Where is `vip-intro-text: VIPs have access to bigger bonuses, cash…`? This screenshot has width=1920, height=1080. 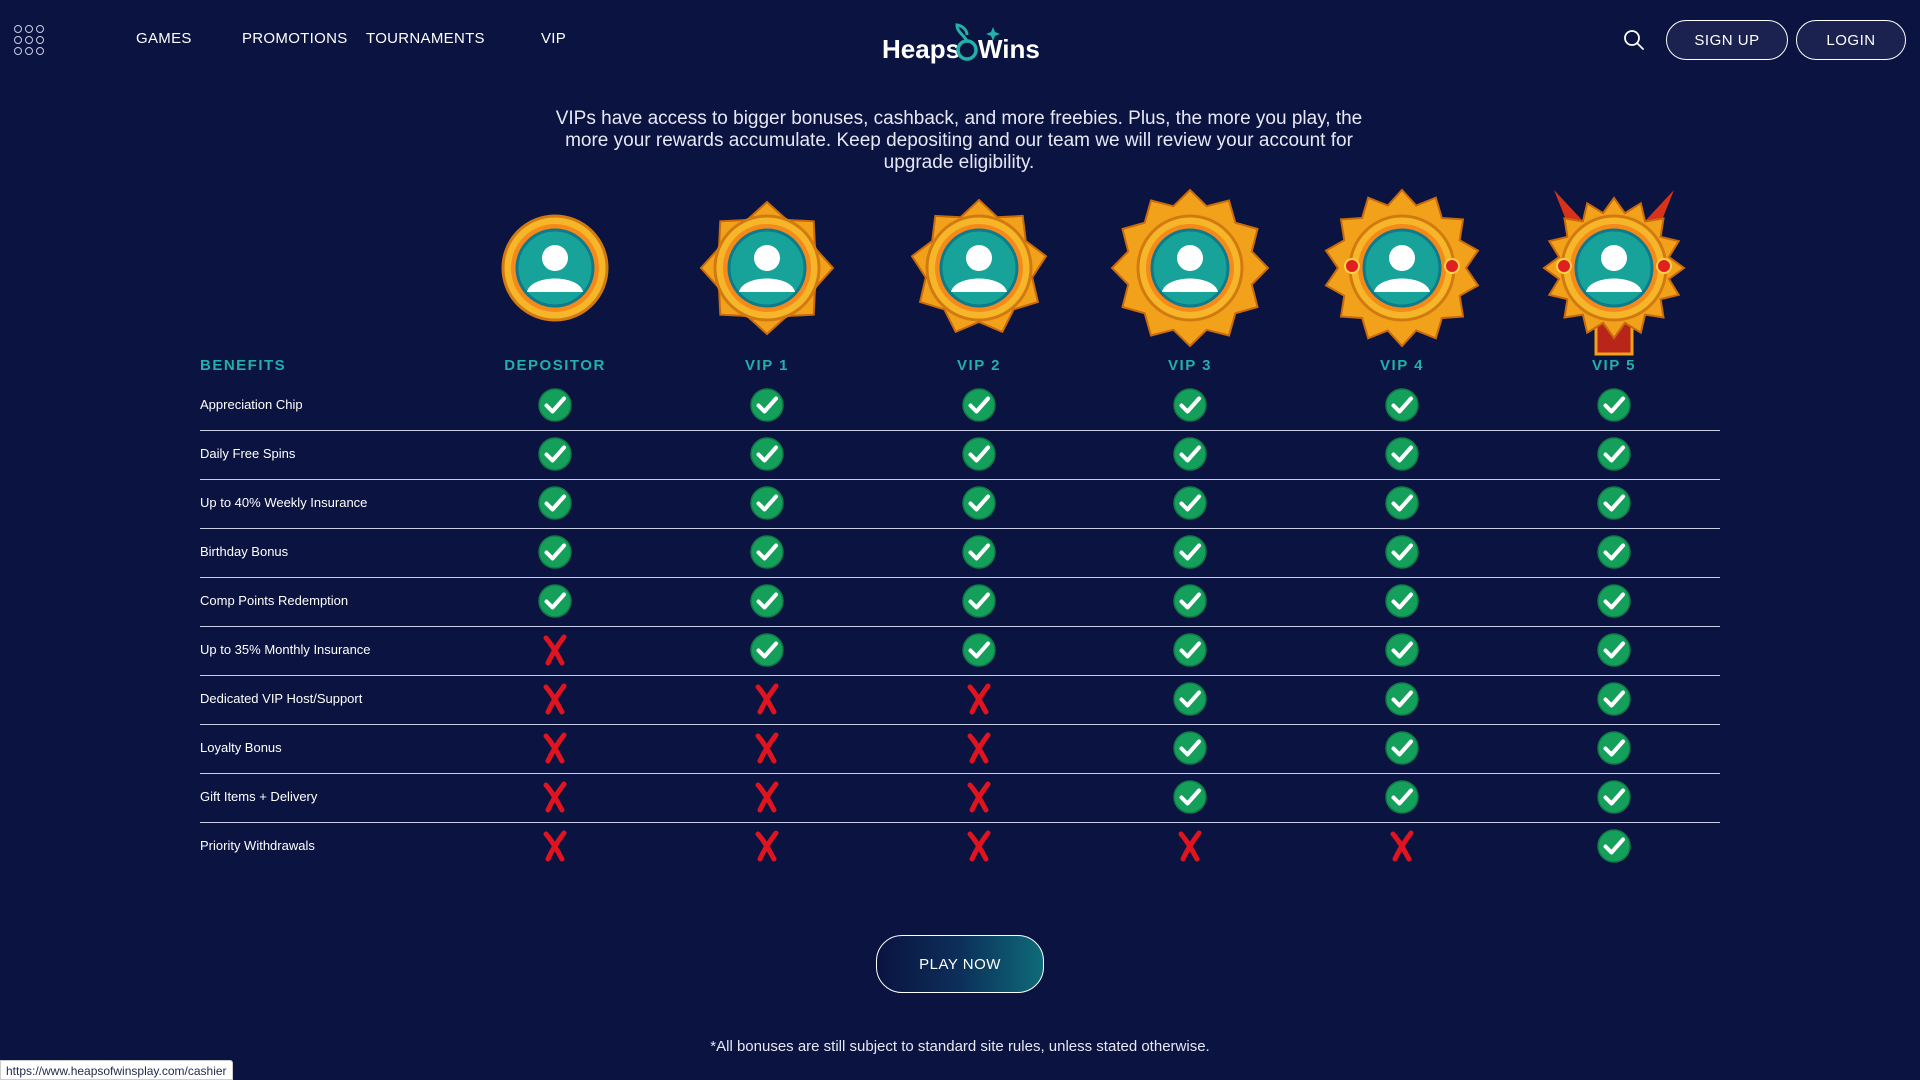 vip-intro-text: VIPs have access to bigger bonuses, cash… is located at coordinates (959, 140).